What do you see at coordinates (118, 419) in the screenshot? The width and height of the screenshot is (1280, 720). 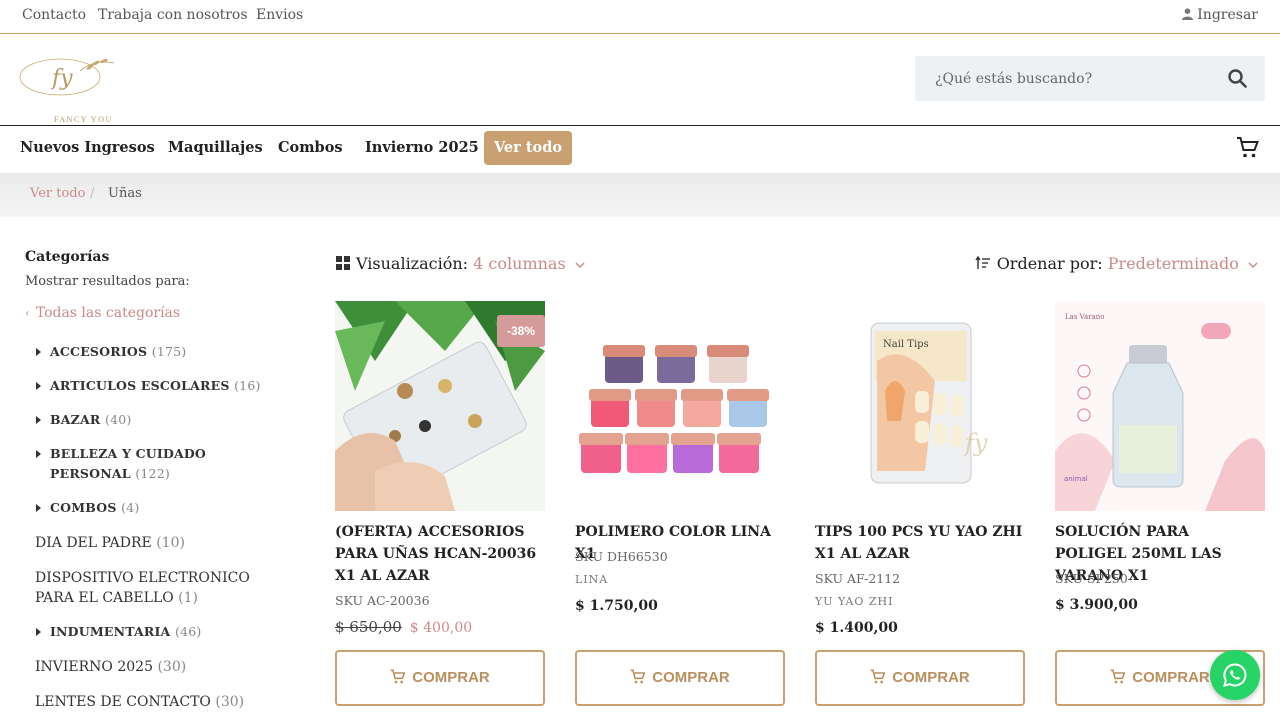 I see `category-count: (40)` at bounding box center [118, 419].